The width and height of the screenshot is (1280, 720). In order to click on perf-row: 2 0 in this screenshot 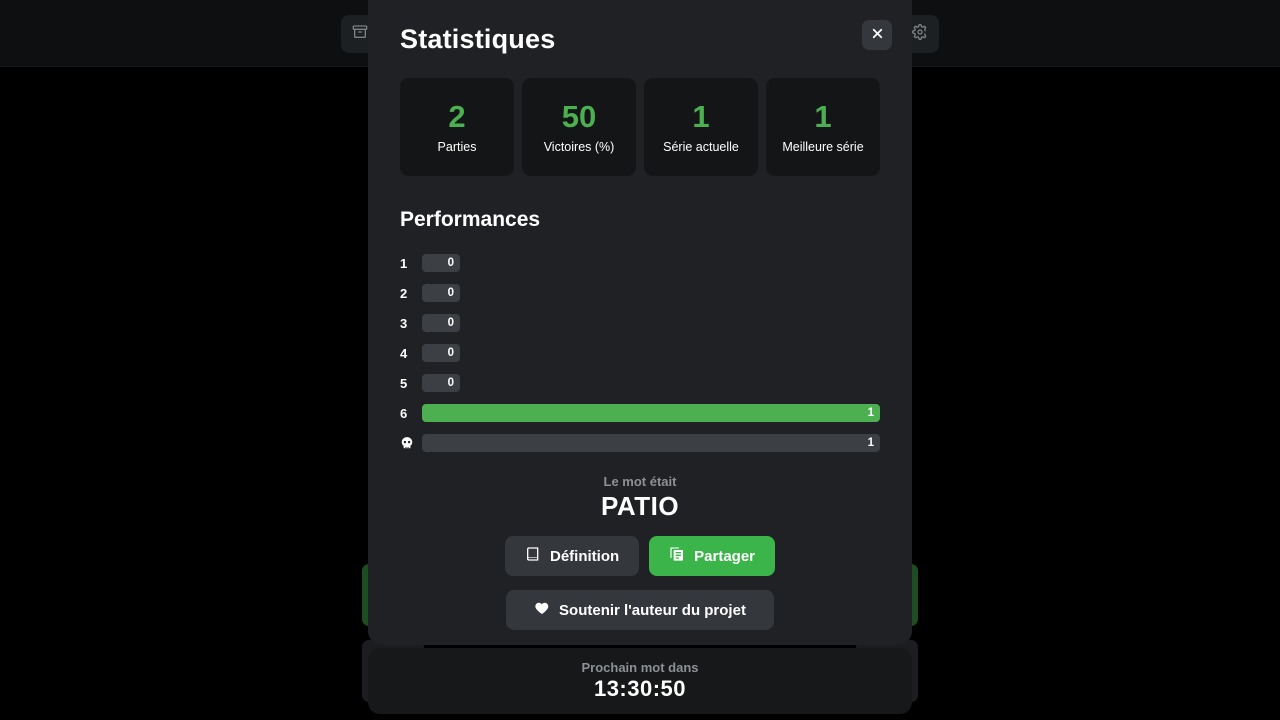, I will do `click(640, 293)`.